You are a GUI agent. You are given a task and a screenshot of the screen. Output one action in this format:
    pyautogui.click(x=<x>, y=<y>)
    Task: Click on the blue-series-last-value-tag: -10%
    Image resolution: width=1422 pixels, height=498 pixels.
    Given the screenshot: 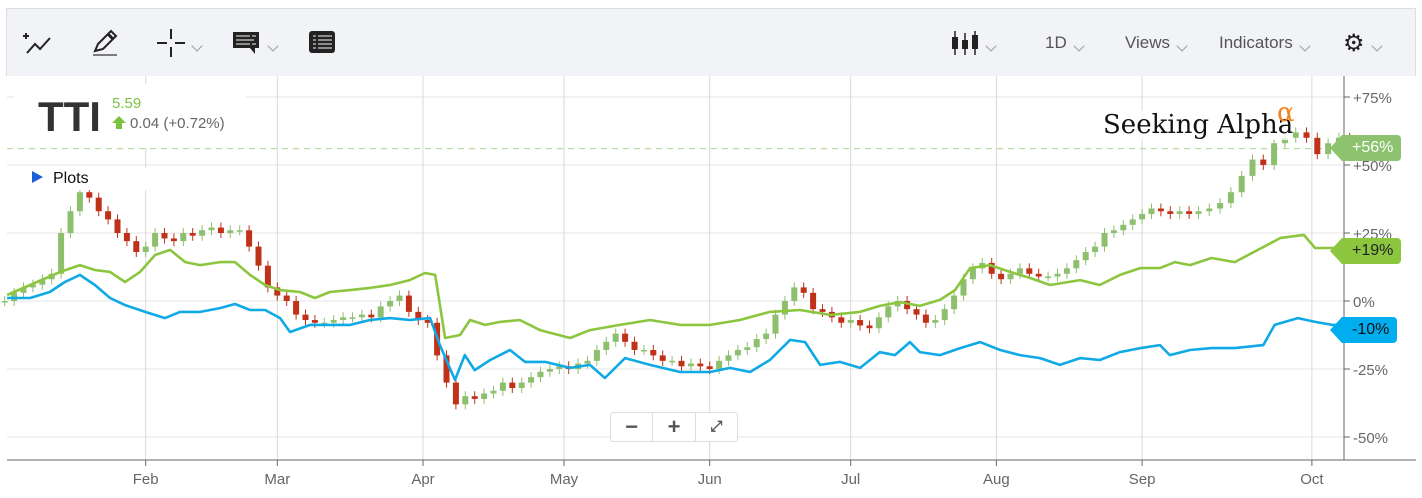 What is the action you would take?
    pyautogui.click(x=1363, y=330)
    